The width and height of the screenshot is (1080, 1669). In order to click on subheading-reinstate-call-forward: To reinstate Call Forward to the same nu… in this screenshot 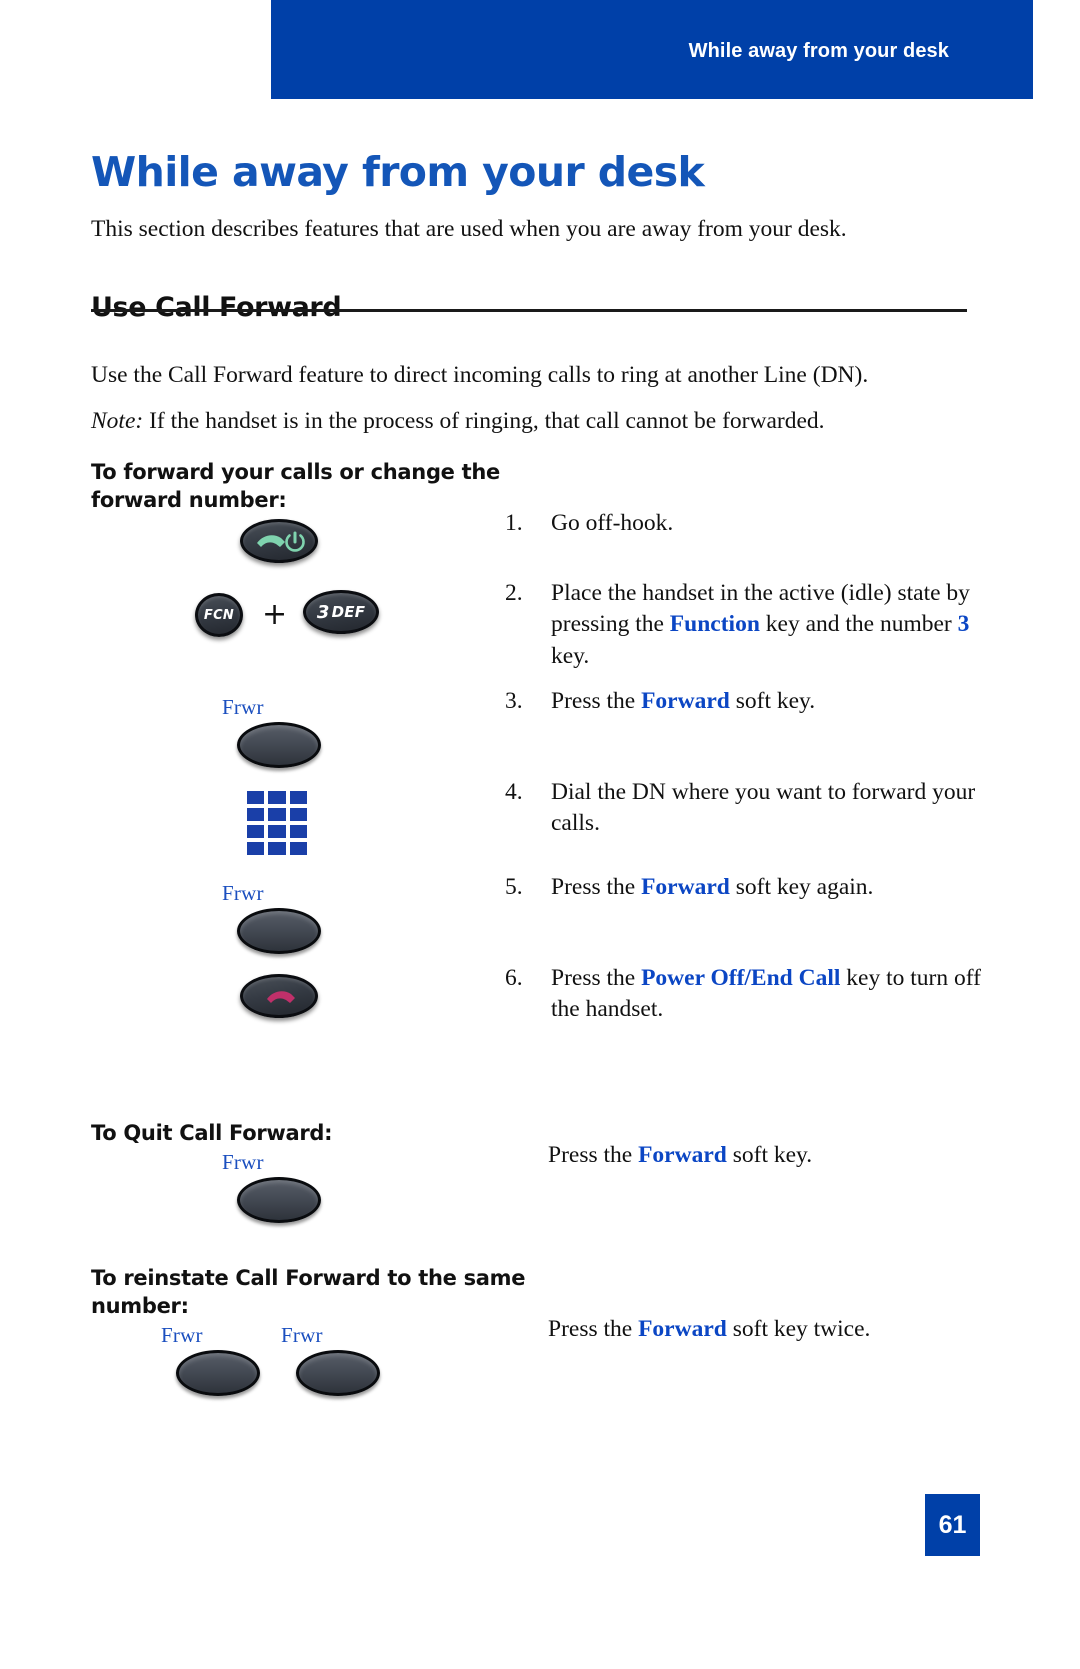, I will do `click(308, 1292)`.